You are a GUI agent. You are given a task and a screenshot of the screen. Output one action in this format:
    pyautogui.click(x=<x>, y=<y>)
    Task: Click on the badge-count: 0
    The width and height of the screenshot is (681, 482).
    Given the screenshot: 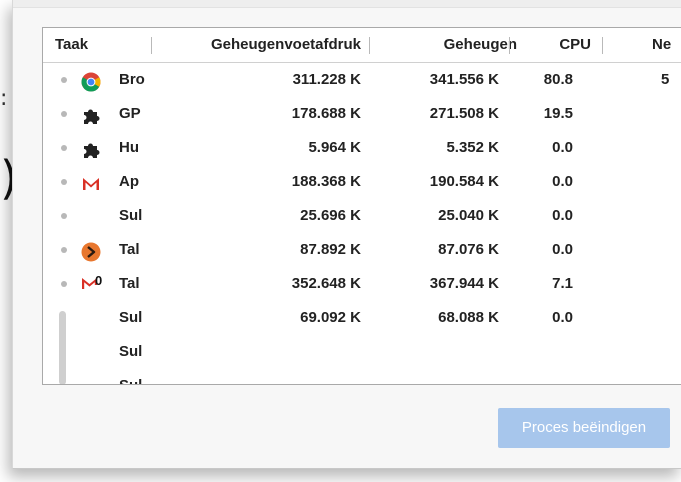 What is the action you would take?
    pyautogui.click(x=99, y=280)
    